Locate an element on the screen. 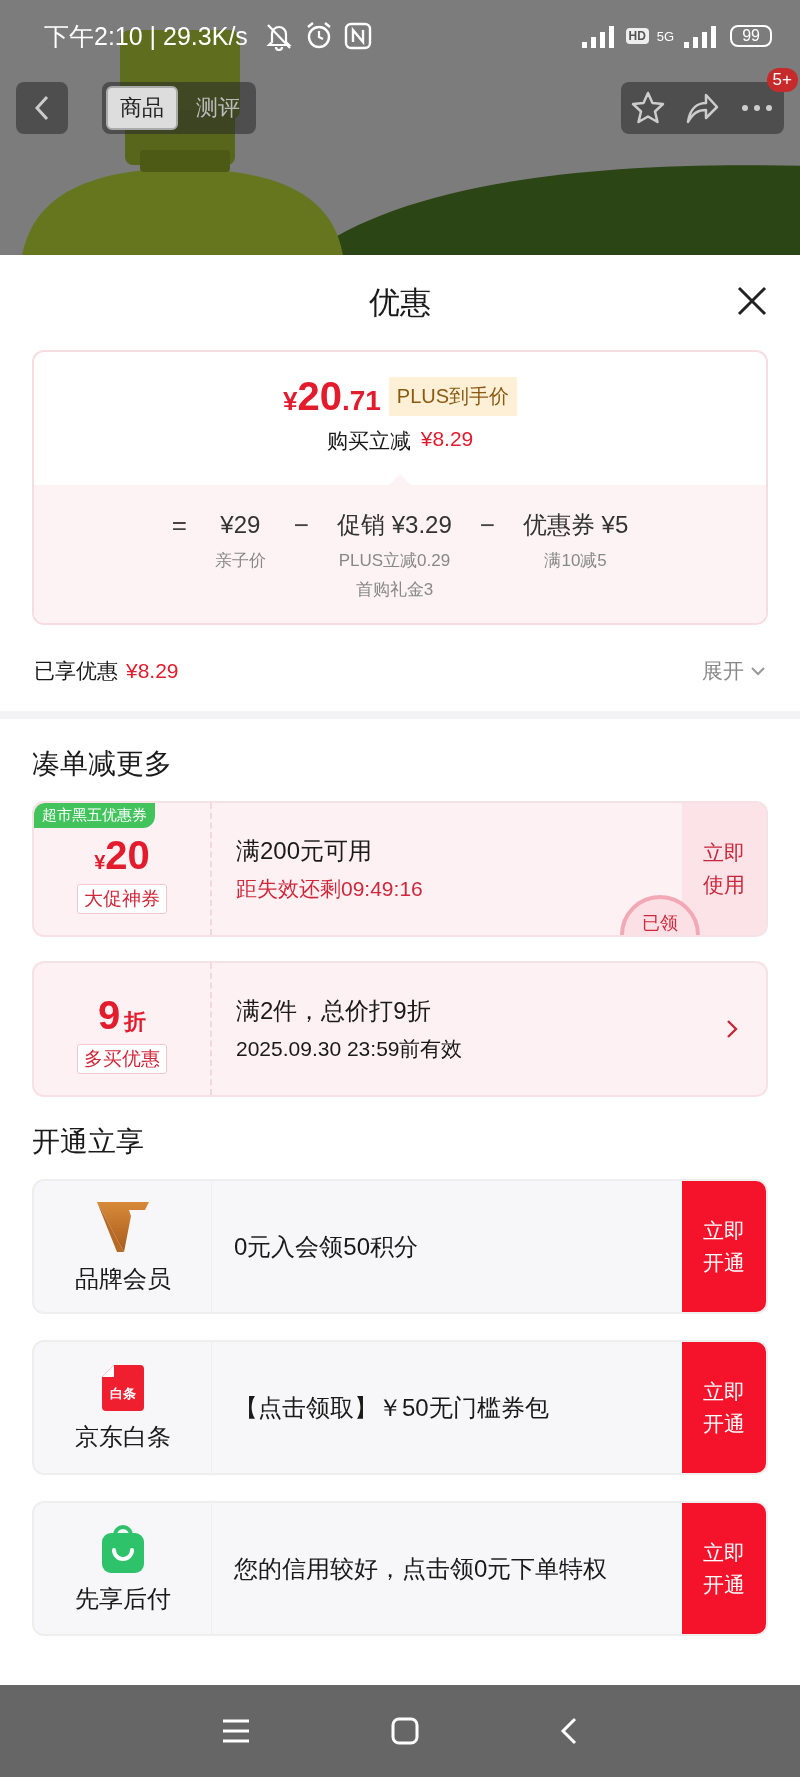 This screenshot has height=1777, width=800. term-note: 亲子价 is located at coordinates (240, 561).